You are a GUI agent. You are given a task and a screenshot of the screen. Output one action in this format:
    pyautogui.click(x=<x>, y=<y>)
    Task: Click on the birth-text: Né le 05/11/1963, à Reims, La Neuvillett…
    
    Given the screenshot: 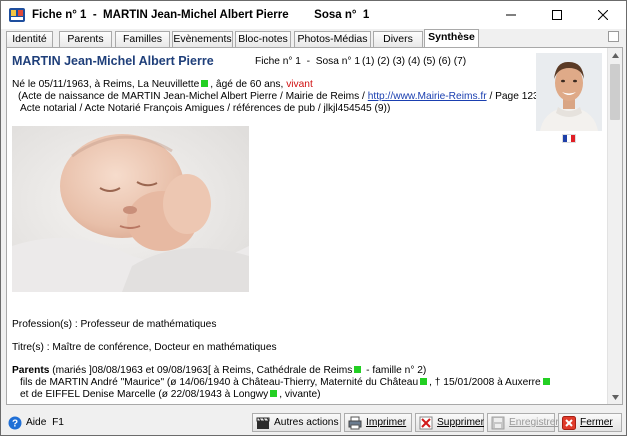 What is the action you would take?
    pyautogui.click(x=106, y=84)
    